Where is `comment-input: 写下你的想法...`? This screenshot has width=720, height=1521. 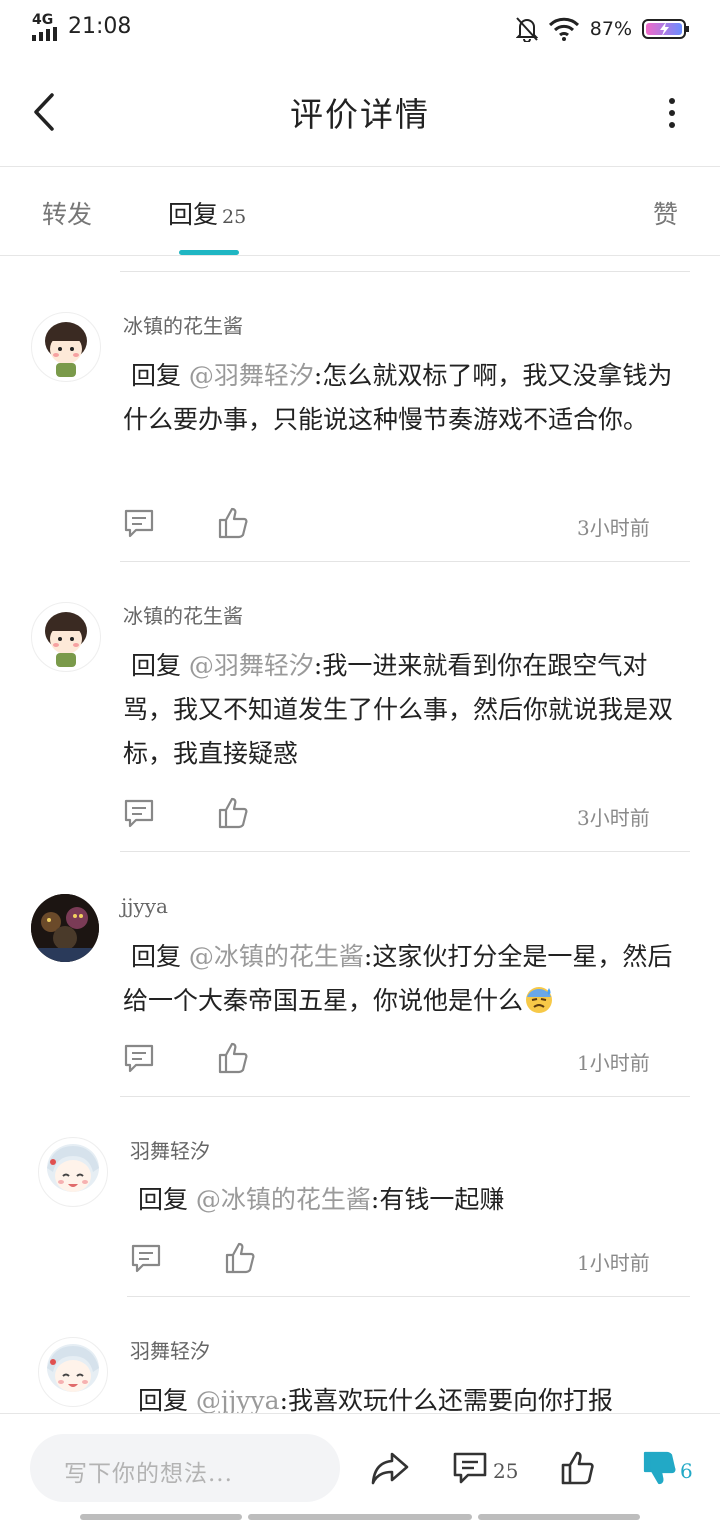 comment-input: 写下你的想法... is located at coordinates (185, 1468).